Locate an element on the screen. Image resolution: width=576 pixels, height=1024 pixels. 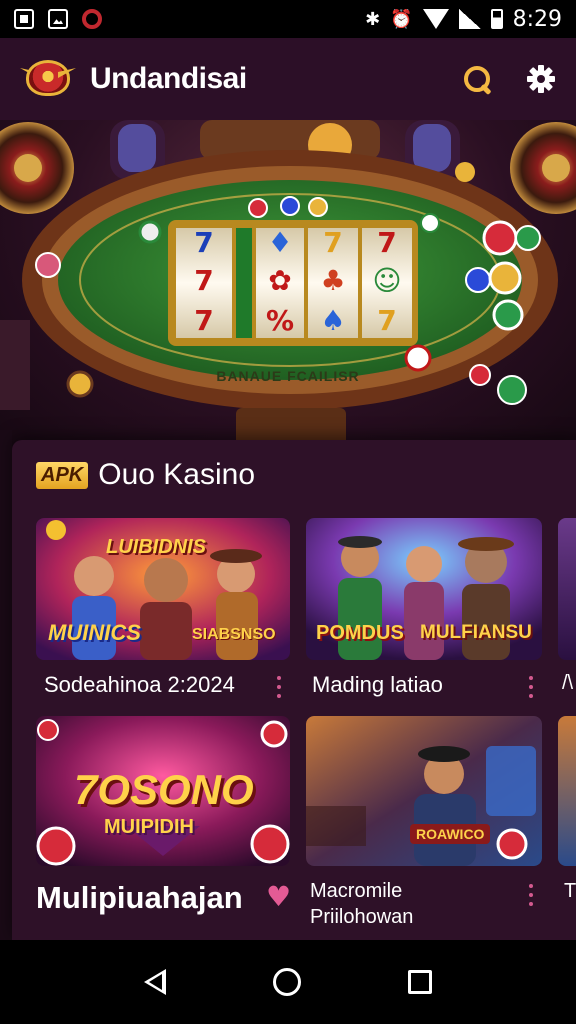
nfc-icon: ✱ is located at coordinates (373, 19).